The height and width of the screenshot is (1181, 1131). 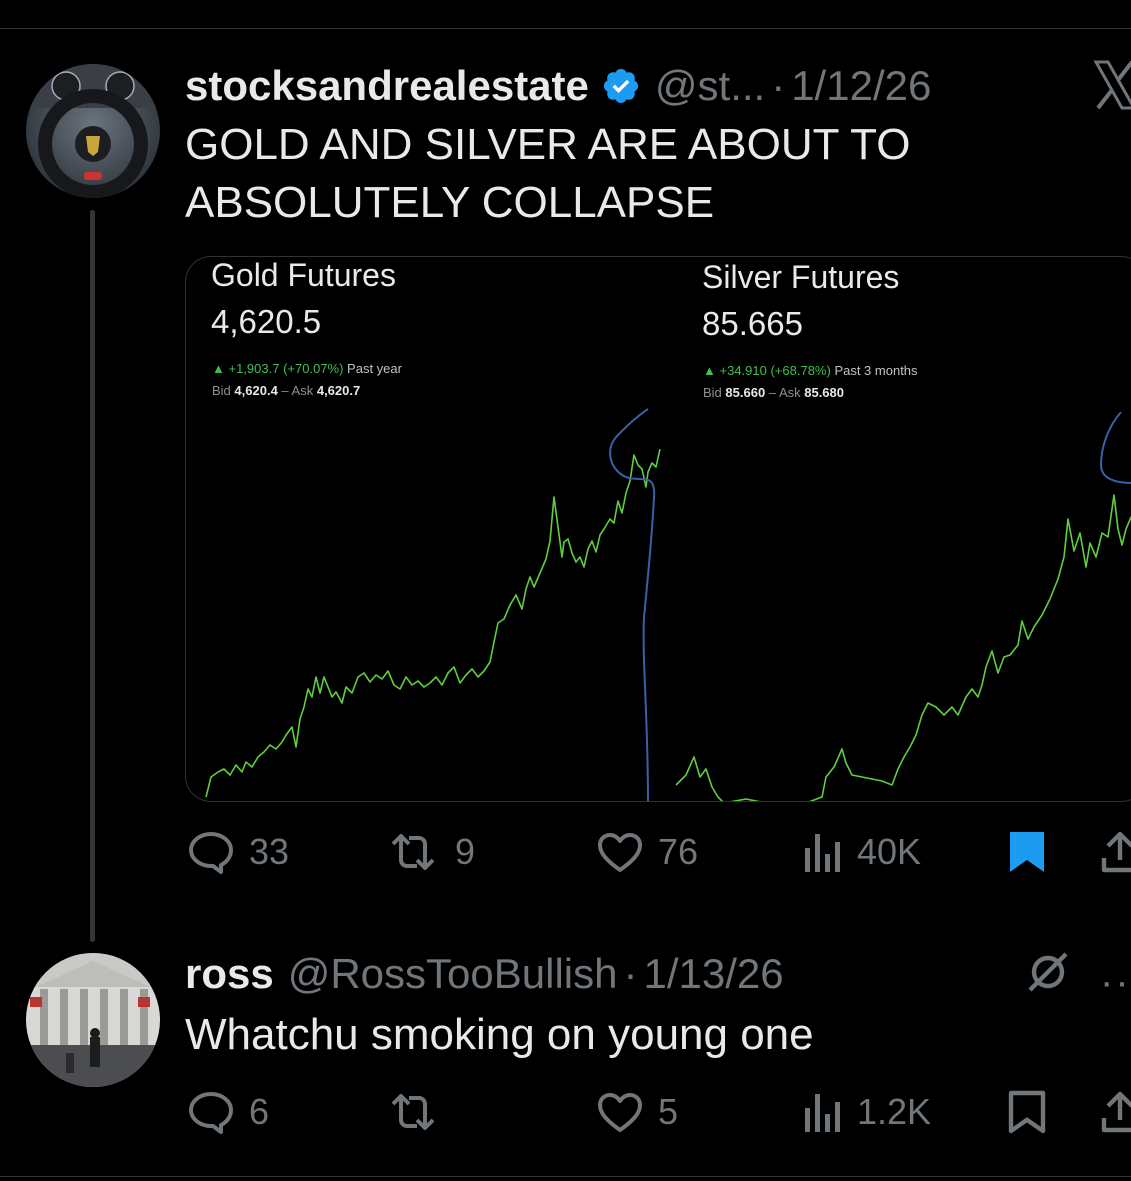 What do you see at coordinates (387, 86) in the screenshot?
I see `display-name: stocksandrealestate` at bounding box center [387, 86].